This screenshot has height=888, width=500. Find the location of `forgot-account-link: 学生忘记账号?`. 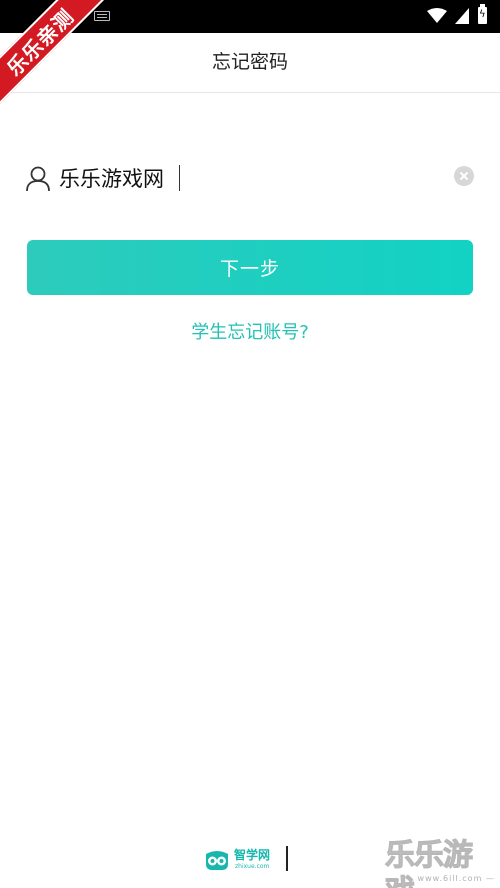

forgot-account-link: 学生忘记账号? is located at coordinates (250, 331).